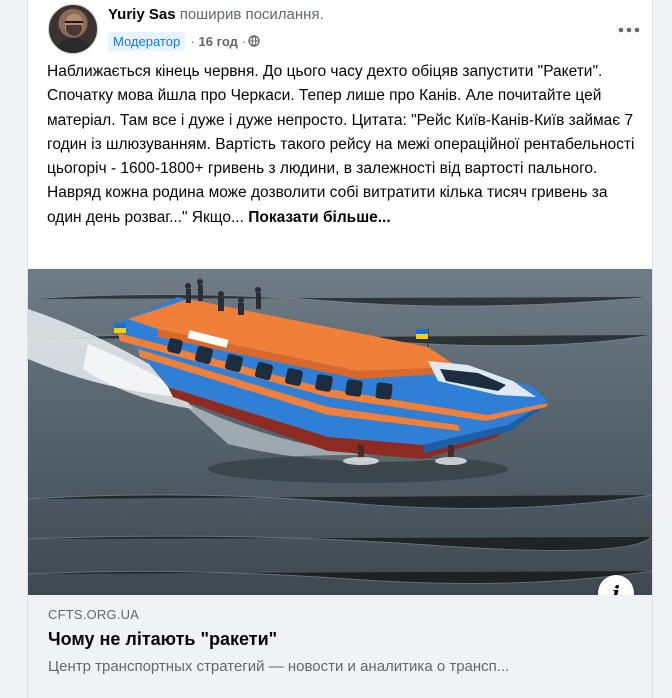 The height and width of the screenshot is (698, 672). I want to click on author-line: Yuriy Sas поширив посилання., so click(216, 14).